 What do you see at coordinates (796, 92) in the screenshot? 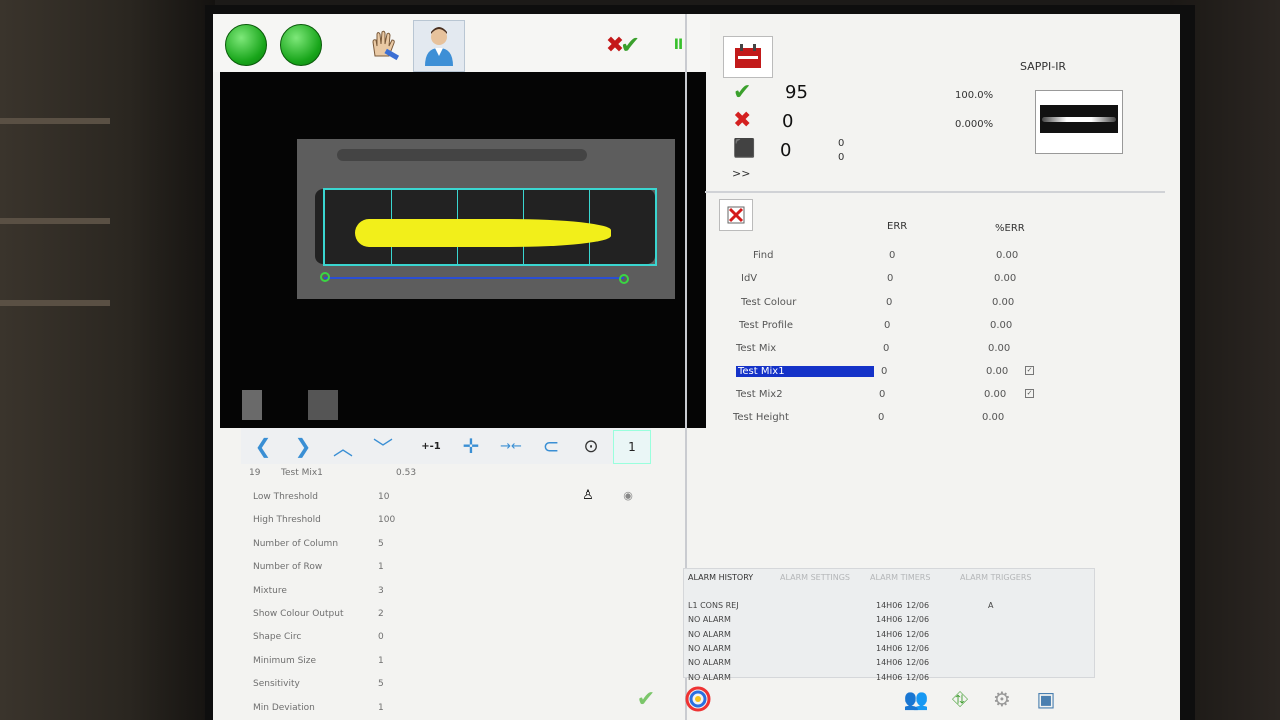
I see `pass-count: 95` at bounding box center [796, 92].